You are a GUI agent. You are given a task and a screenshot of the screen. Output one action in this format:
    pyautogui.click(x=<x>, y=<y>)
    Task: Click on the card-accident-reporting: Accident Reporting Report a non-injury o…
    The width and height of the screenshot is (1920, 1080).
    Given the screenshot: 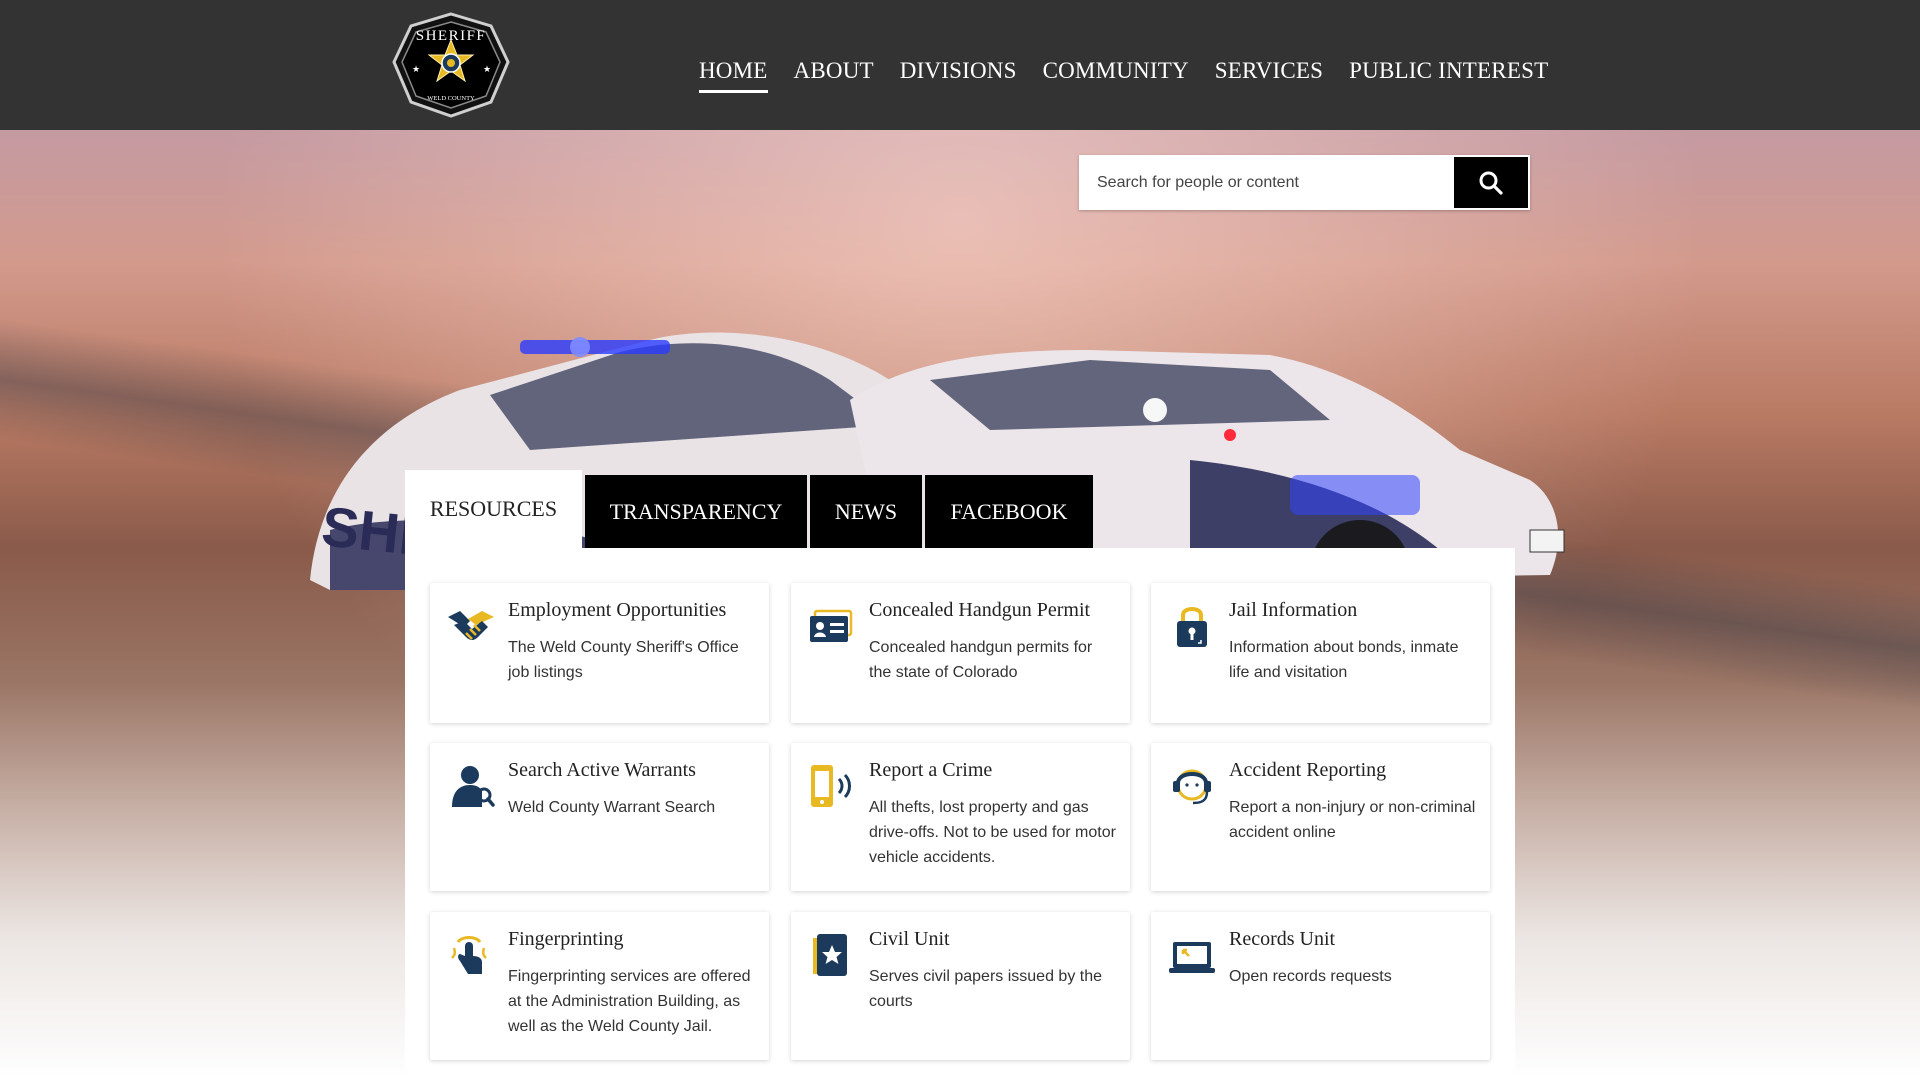 What is the action you would take?
    pyautogui.click(x=1320, y=817)
    